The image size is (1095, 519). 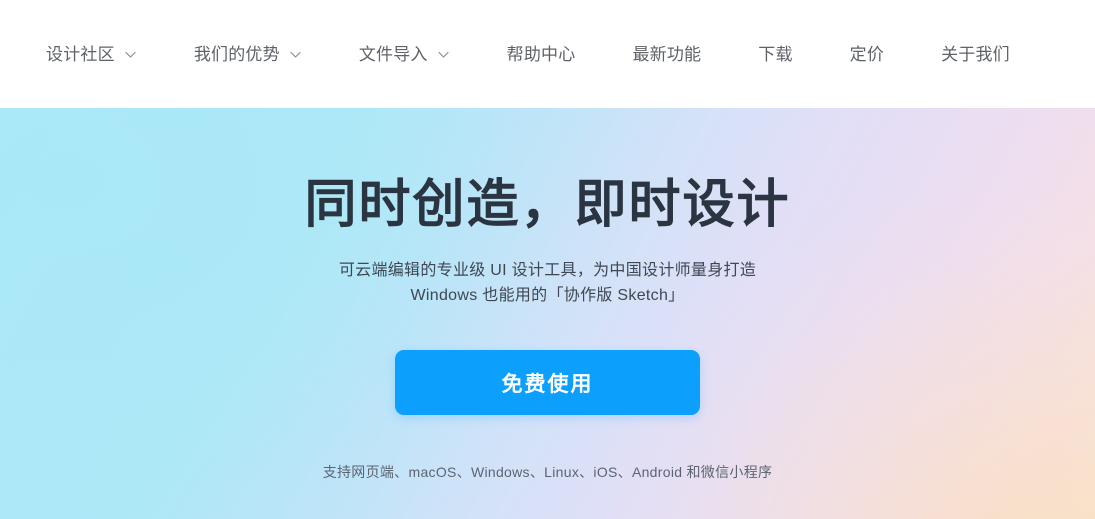 I want to click on nav-item-file-import: 文件导入, so click(x=404, y=54).